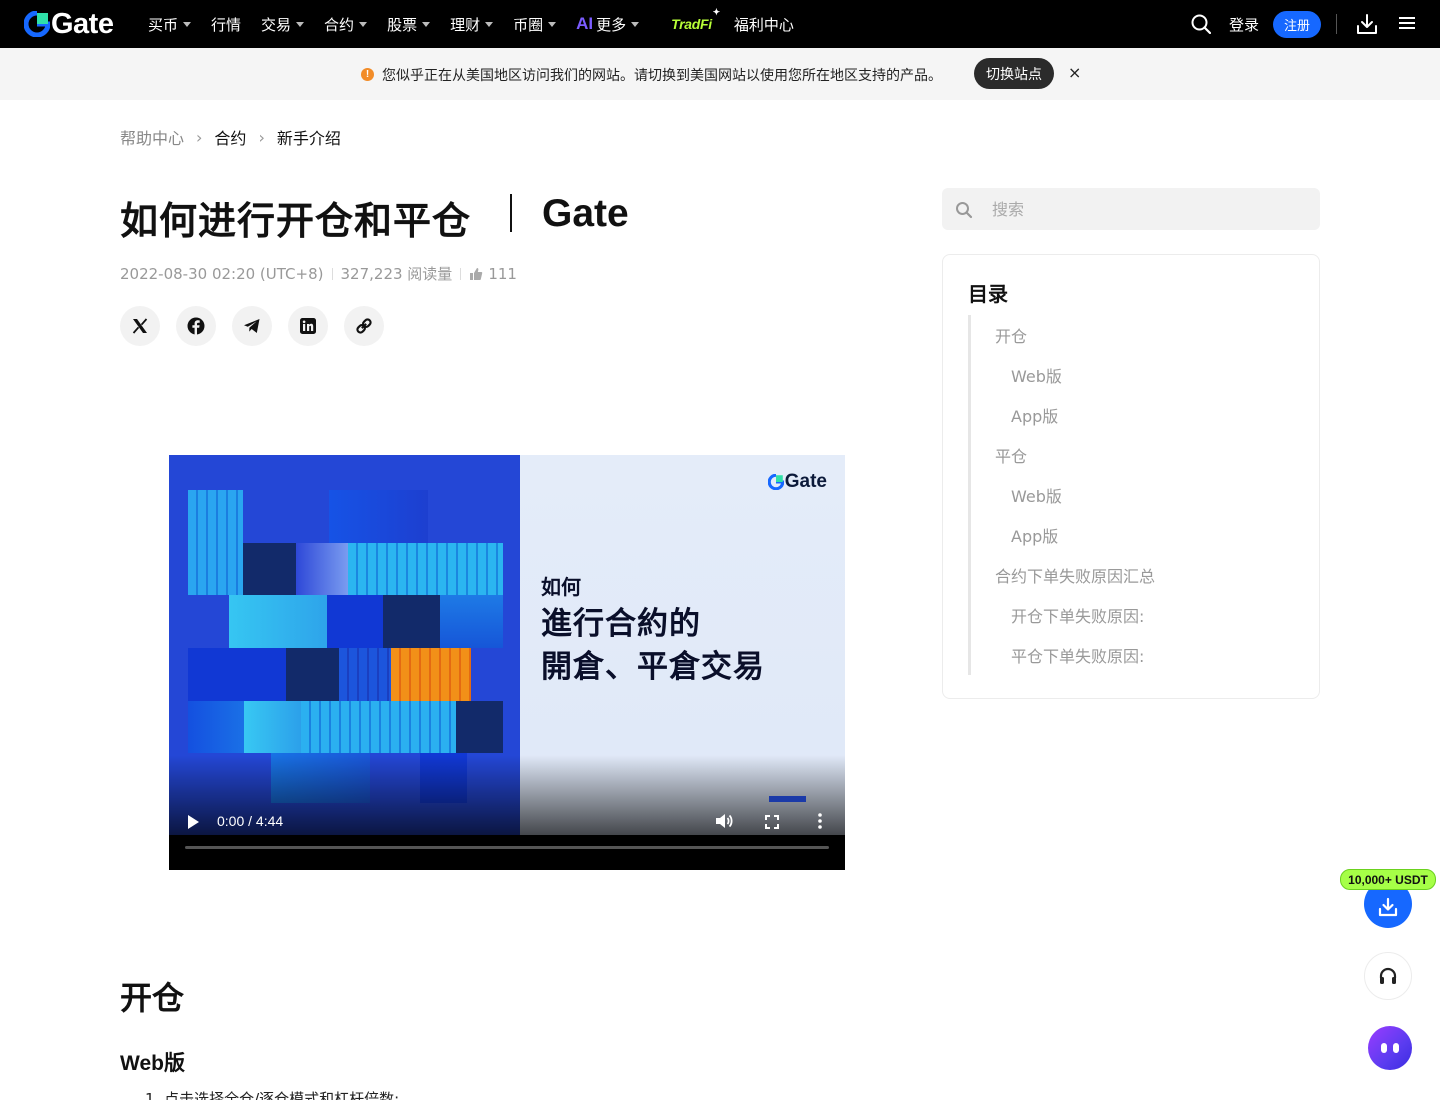  Describe the element at coordinates (1036, 375) in the screenshot. I see `toc-item-open-web: Web版` at that location.